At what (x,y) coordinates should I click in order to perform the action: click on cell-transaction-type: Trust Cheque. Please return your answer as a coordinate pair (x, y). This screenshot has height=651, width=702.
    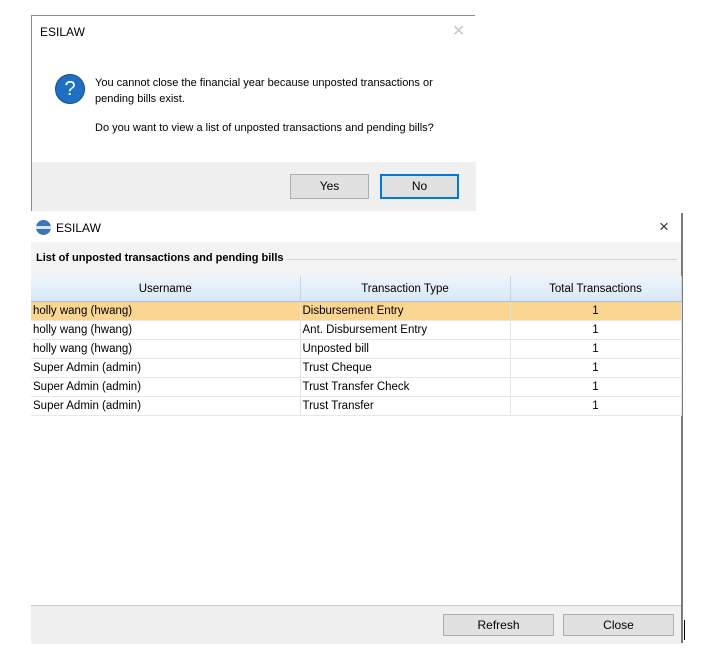
    Looking at the image, I should click on (405, 368).